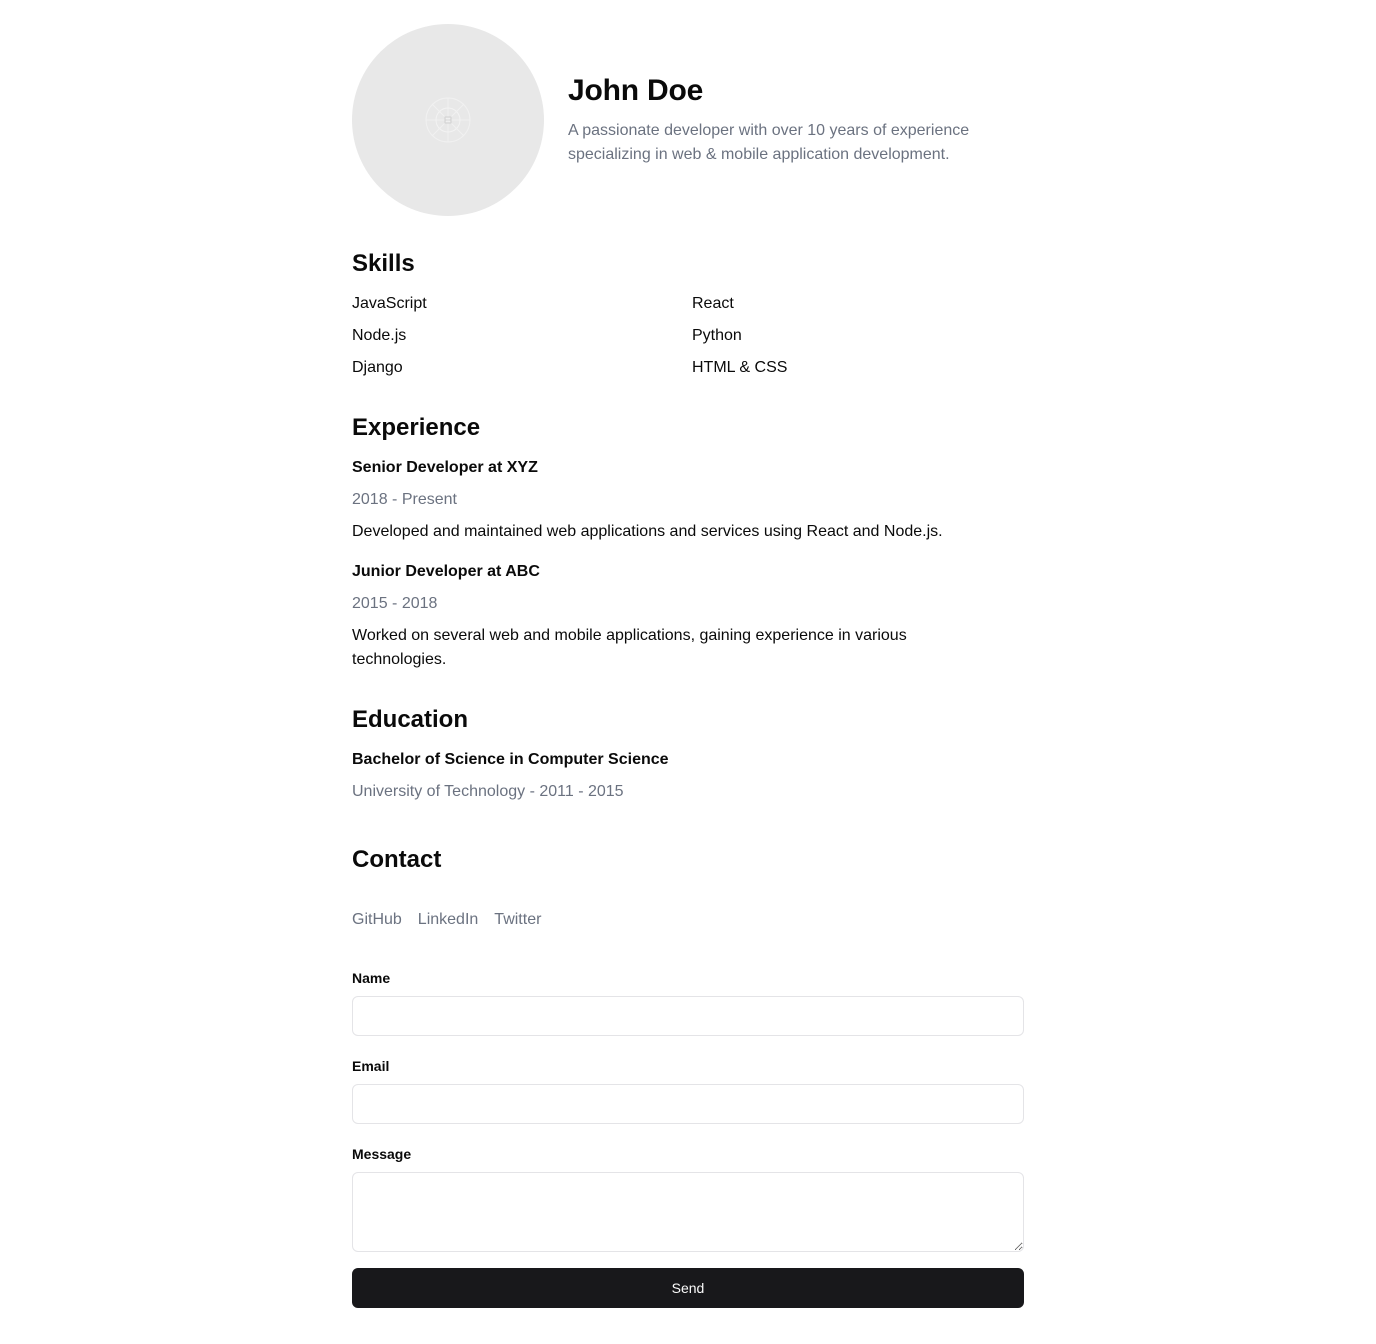 The image size is (1376, 1344). Describe the element at coordinates (371, 978) in the screenshot. I see `name-label: Name` at that location.